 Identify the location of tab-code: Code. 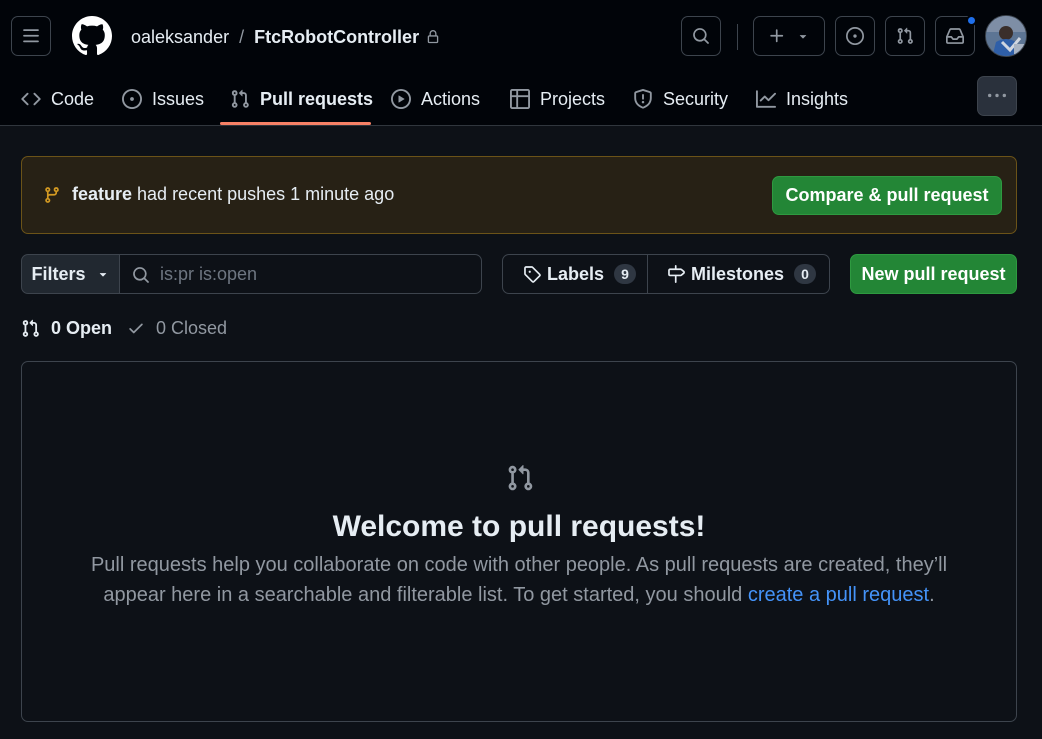
(57, 99).